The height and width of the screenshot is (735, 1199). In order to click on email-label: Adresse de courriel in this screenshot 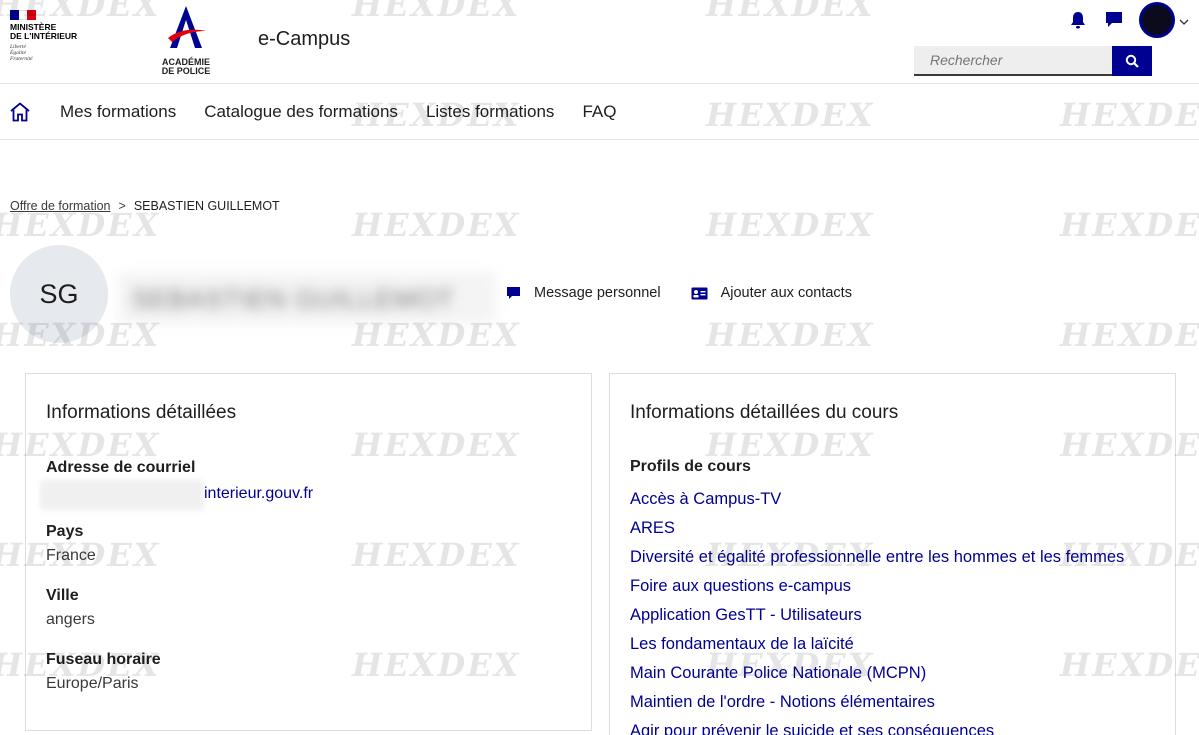, I will do `click(121, 467)`.